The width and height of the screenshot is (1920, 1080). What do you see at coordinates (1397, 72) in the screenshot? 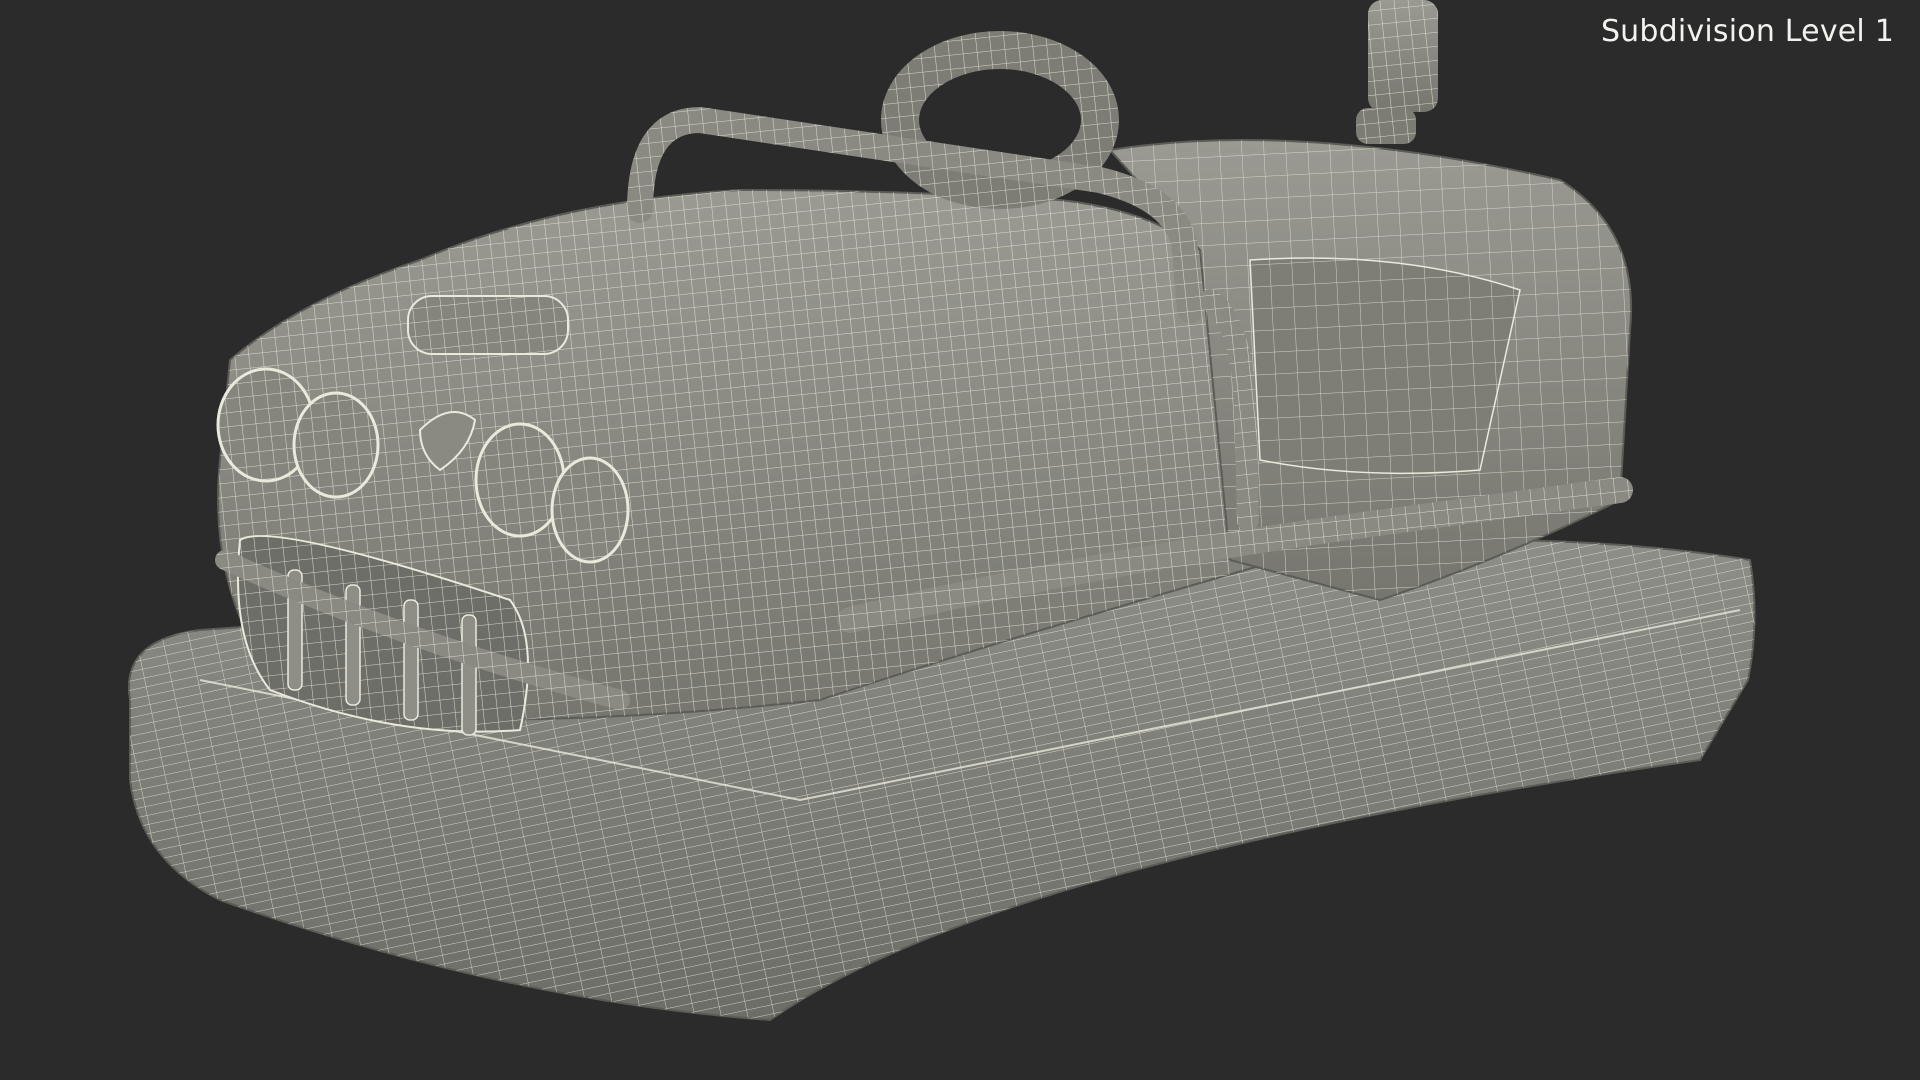
I see `antenna-pole` at bounding box center [1397, 72].